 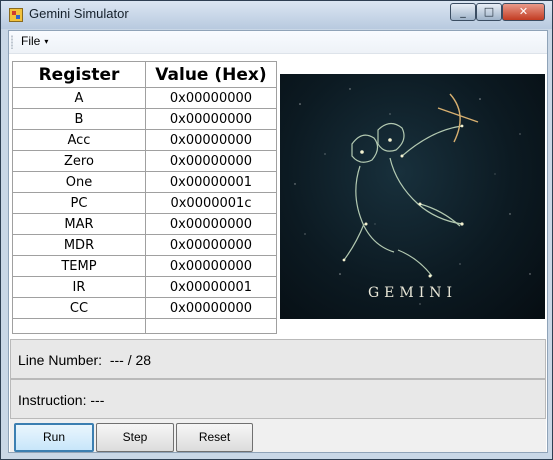 I want to click on register-value: 0x0000001c, so click(x=211, y=203).